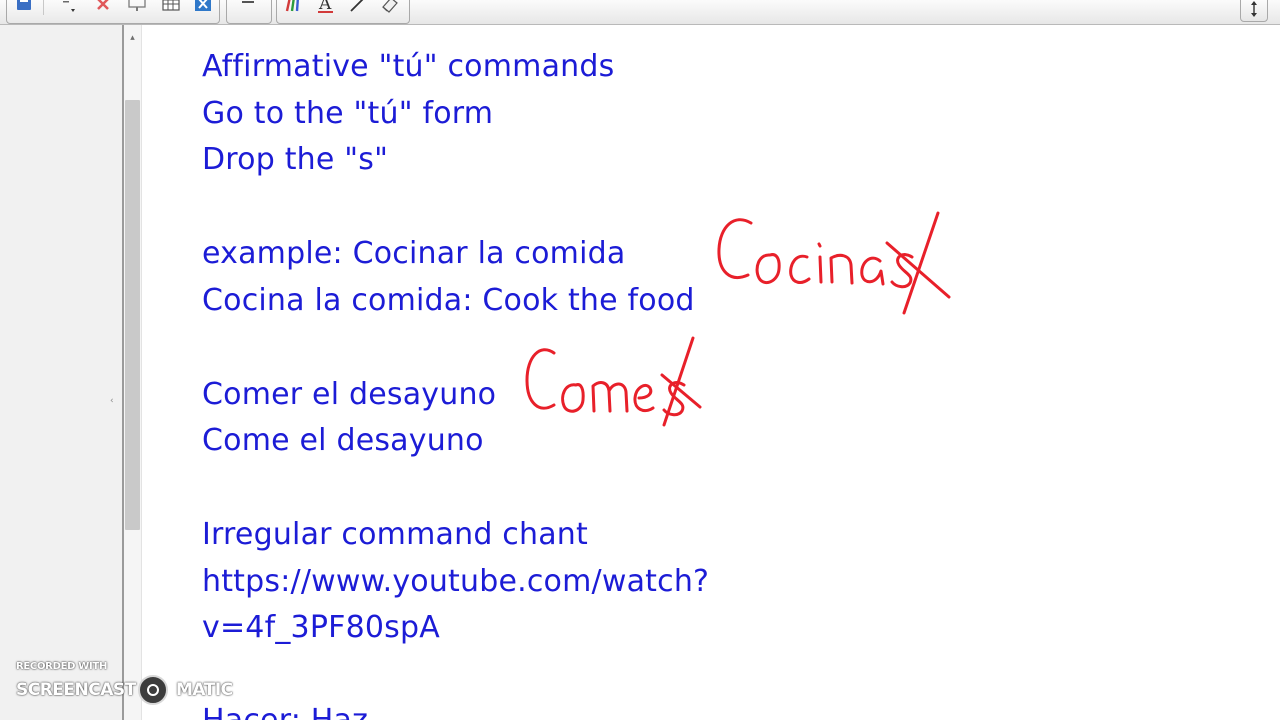  I want to click on screencast-watermark: RECORDED WITH SCREENCAST MATIC, so click(129, 685).